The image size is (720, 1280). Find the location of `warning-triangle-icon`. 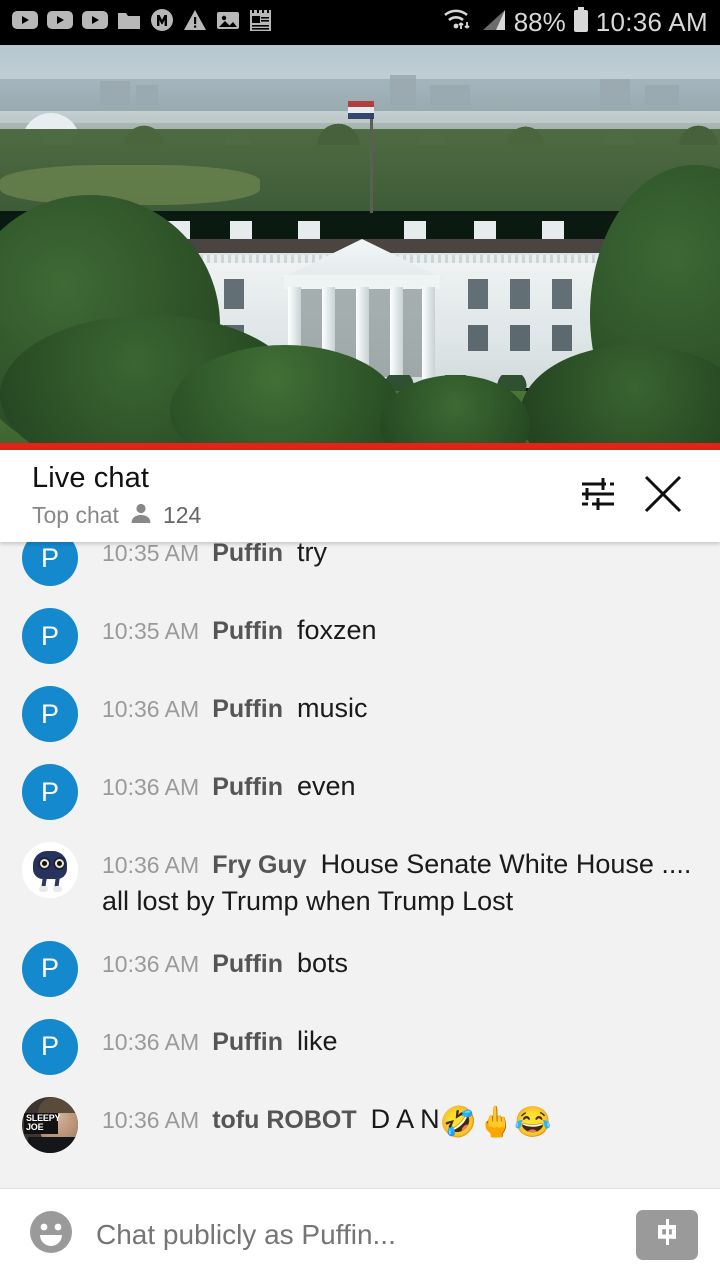

warning-triangle-icon is located at coordinates (195, 22).